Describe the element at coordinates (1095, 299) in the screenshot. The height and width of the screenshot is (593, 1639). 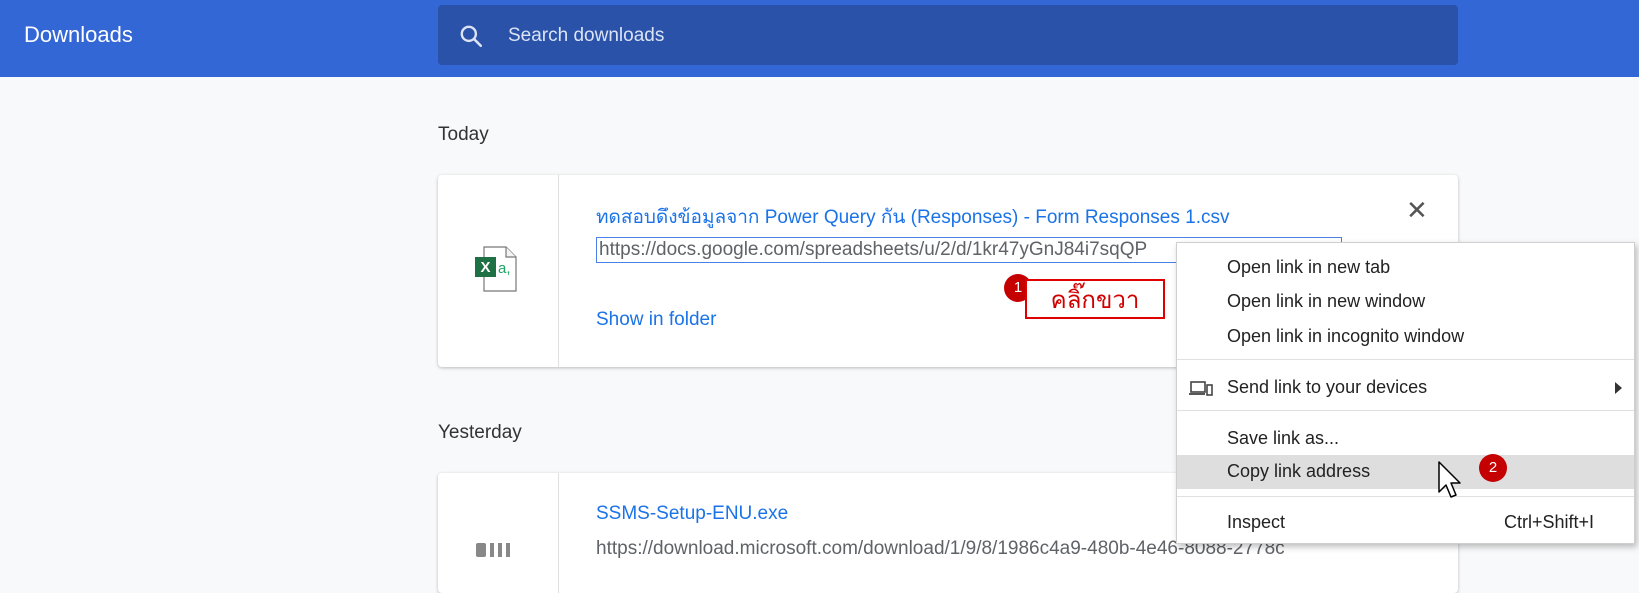
I see `right-click-callout: คลิ๊กขวา` at that location.